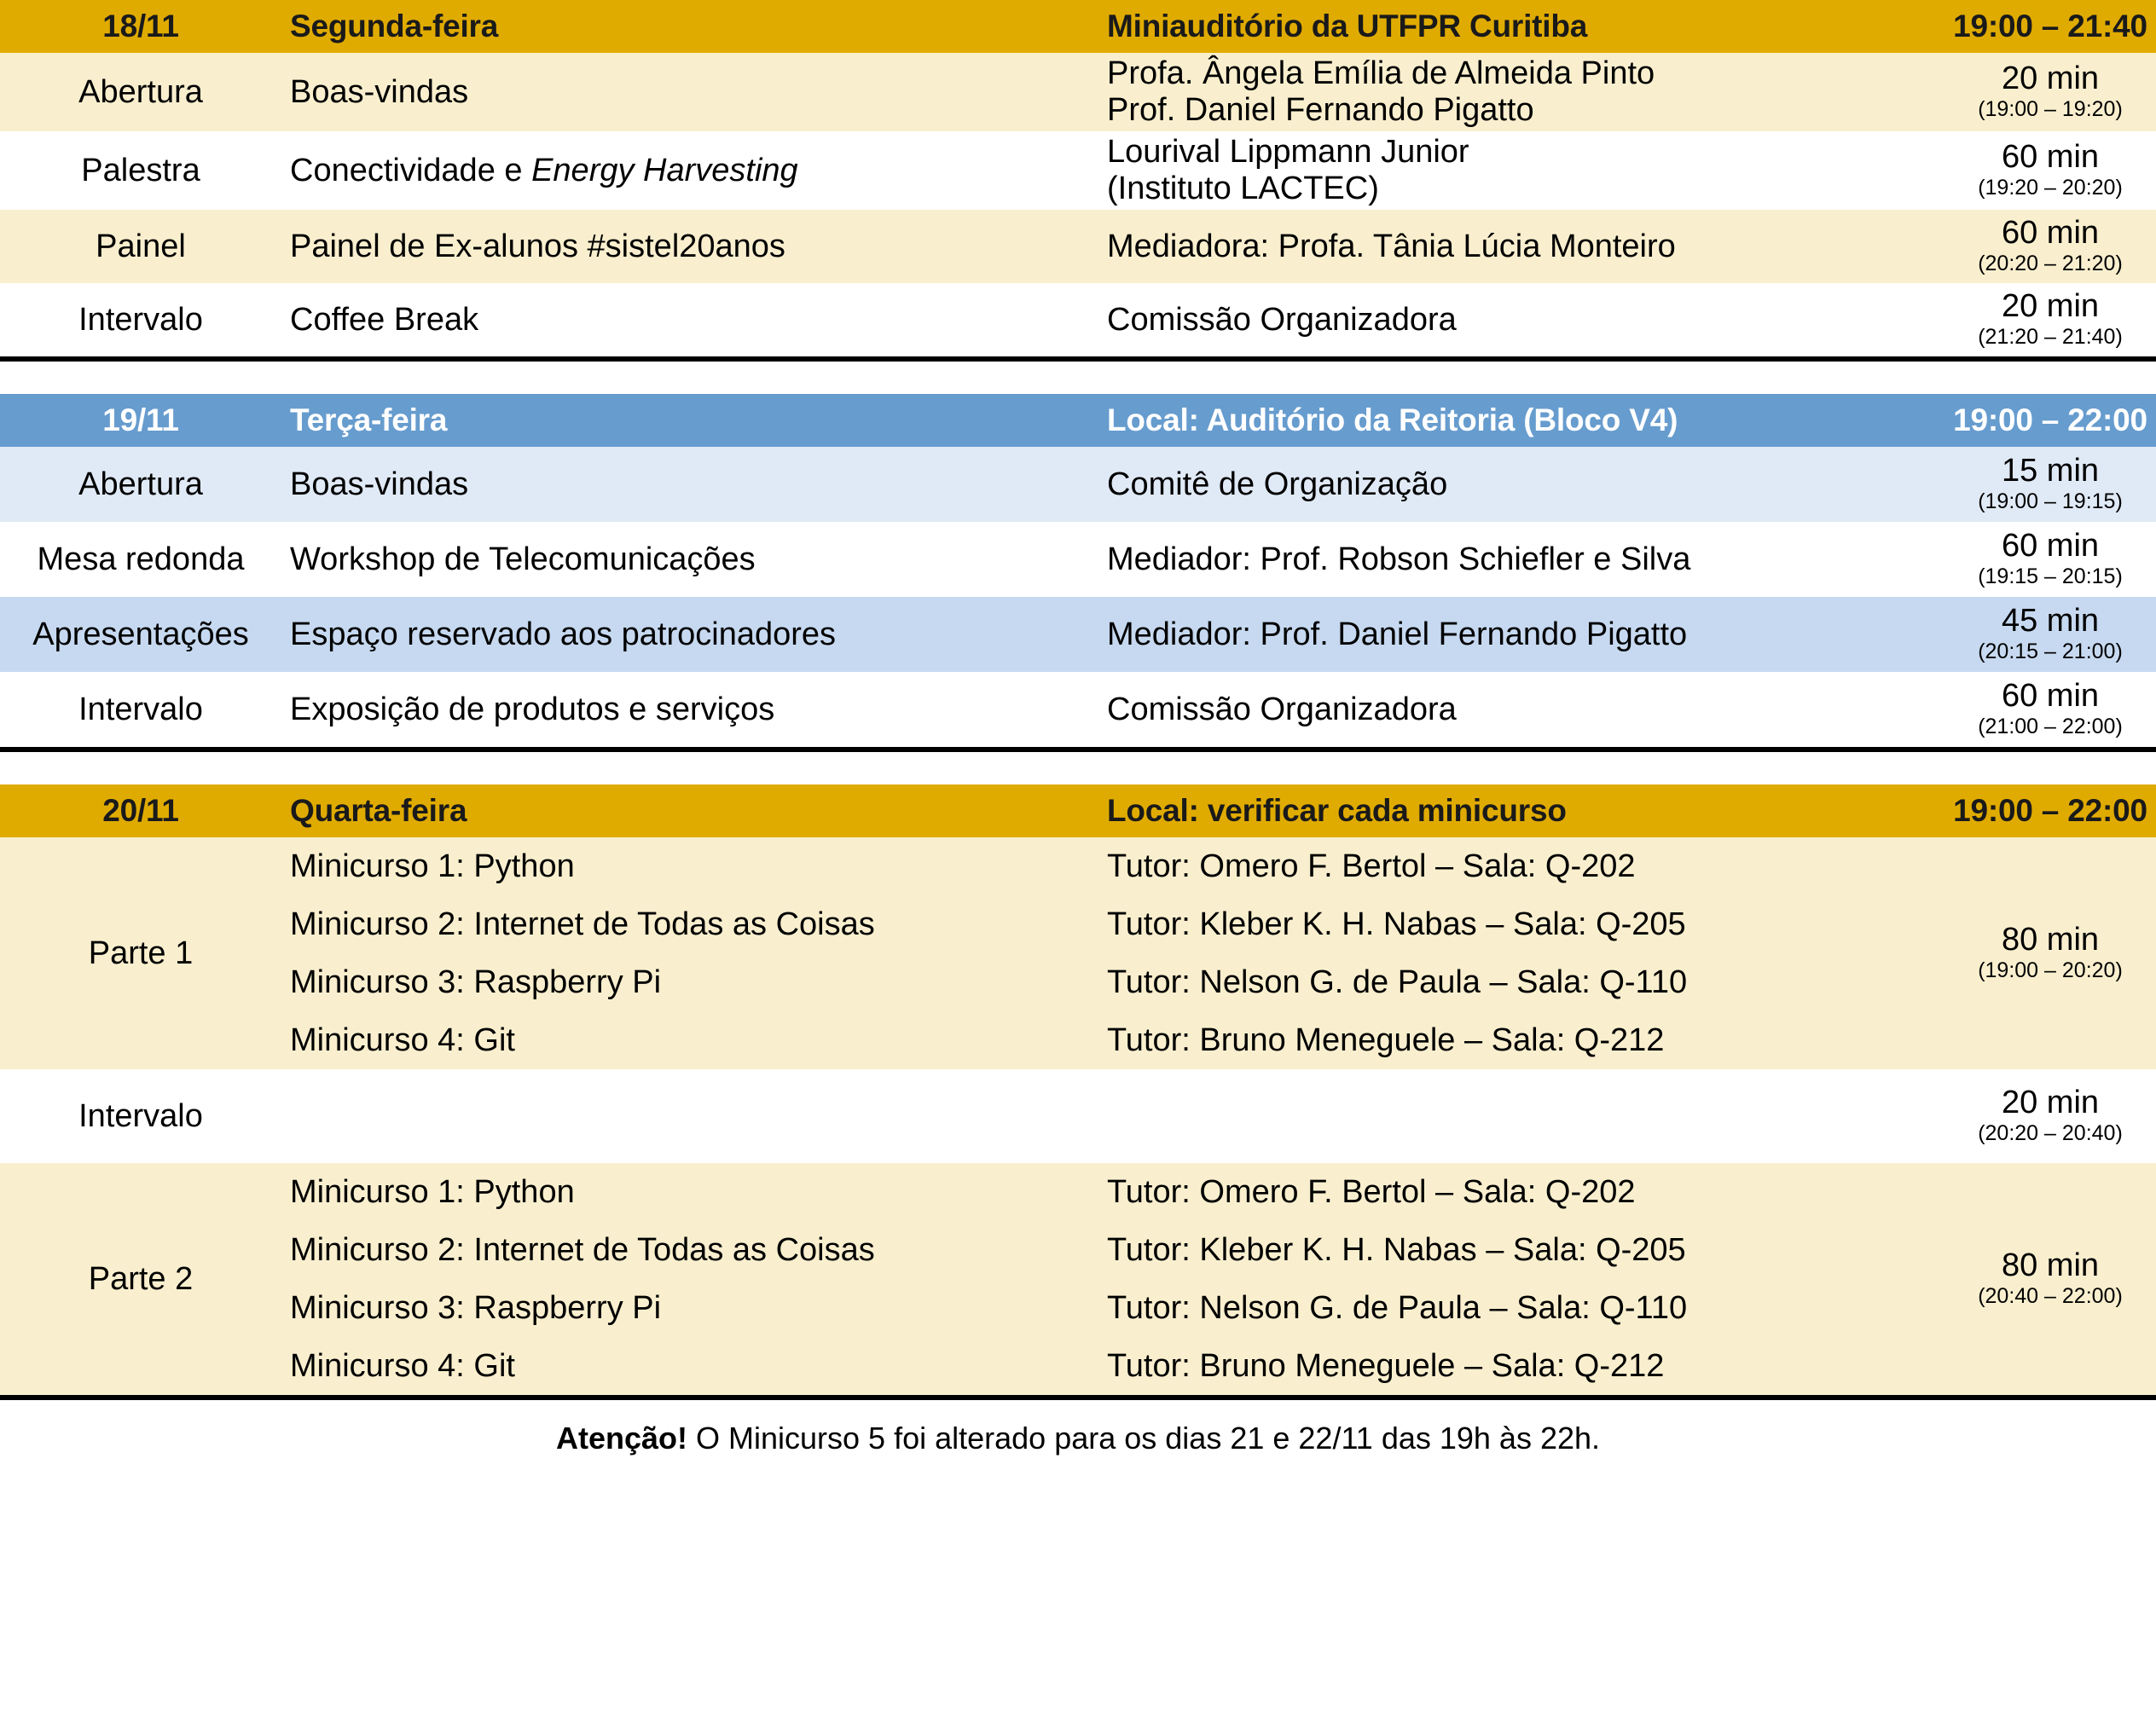 Image resolution: width=2156 pixels, height=1719 pixels. What do you see at coordinates (2050, 1132) in the screenshot?
I see `row-span: (20:20 – 20:40)` at bounding box center [2050, 1132].